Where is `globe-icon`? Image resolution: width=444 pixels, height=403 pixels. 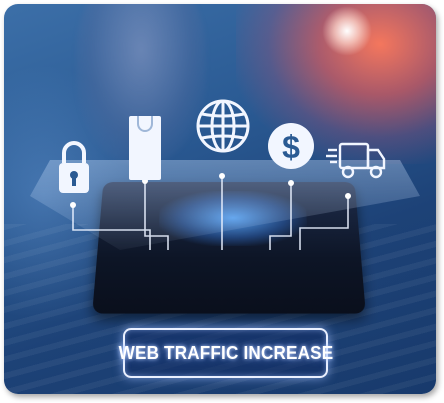
globe-icon is located at coordinates (223, 126).